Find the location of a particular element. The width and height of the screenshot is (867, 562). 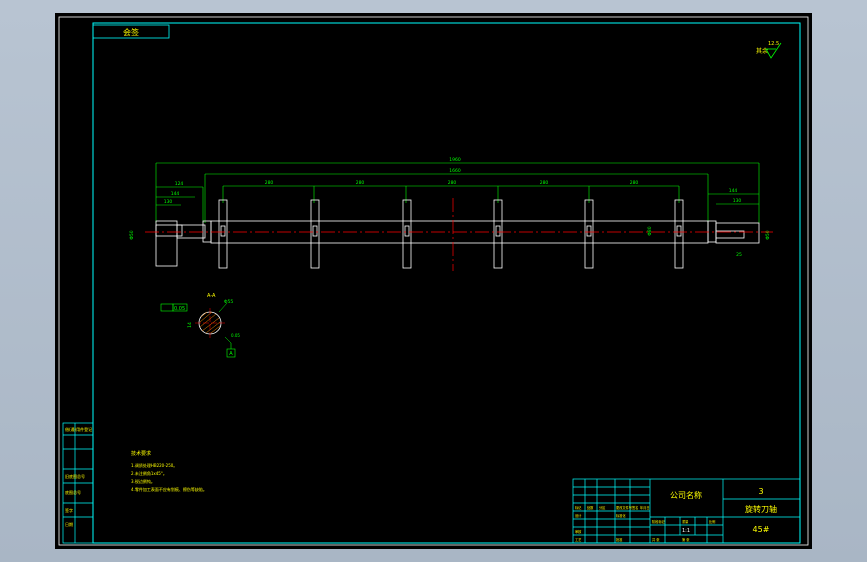

tech-line-3: 3.锐边倒钝。 is located at coordinates (143, 481).